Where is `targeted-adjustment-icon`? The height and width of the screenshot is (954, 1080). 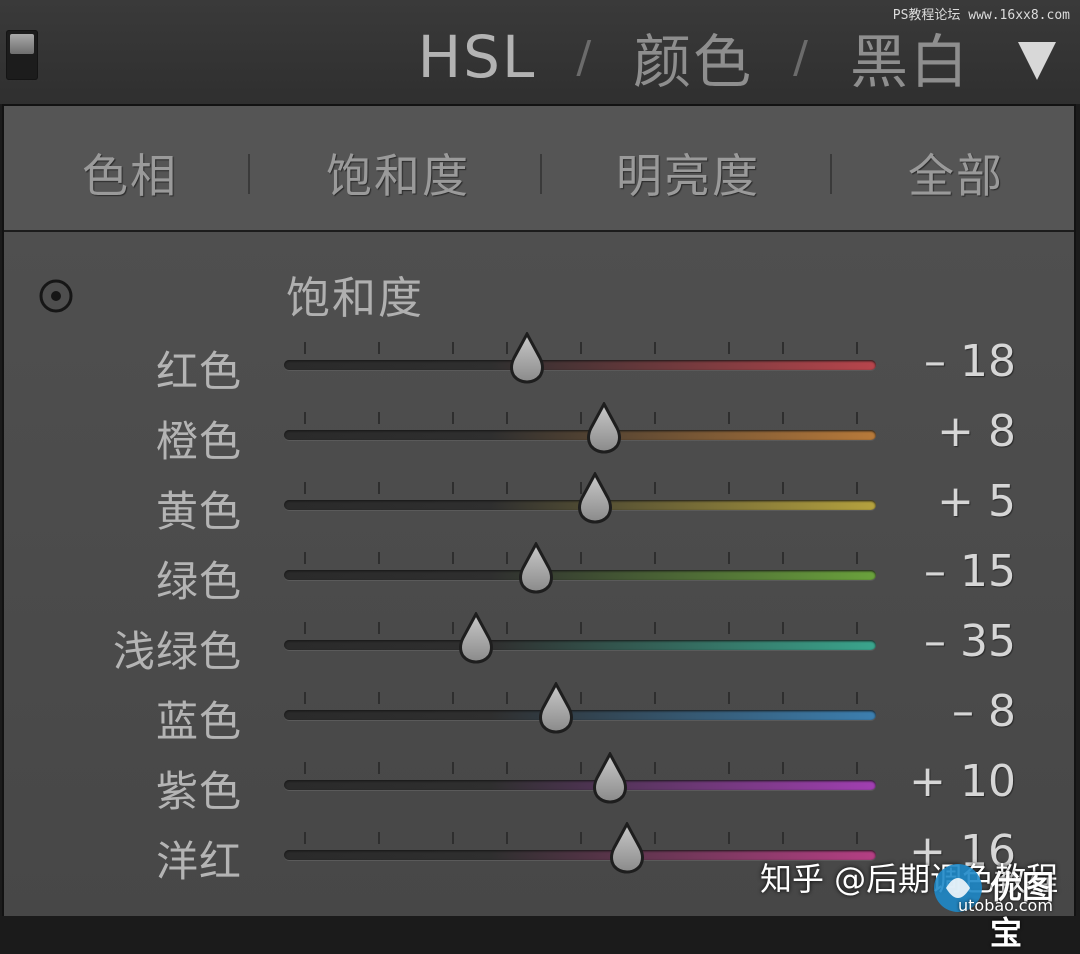
targeted-adjustment-icon is located at coordinates (56, 296).